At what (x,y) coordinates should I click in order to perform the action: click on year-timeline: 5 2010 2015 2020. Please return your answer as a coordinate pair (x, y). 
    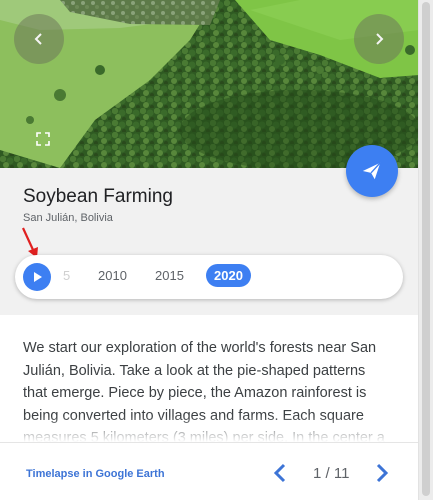
    Looking at the image, I should click on (209, 277).